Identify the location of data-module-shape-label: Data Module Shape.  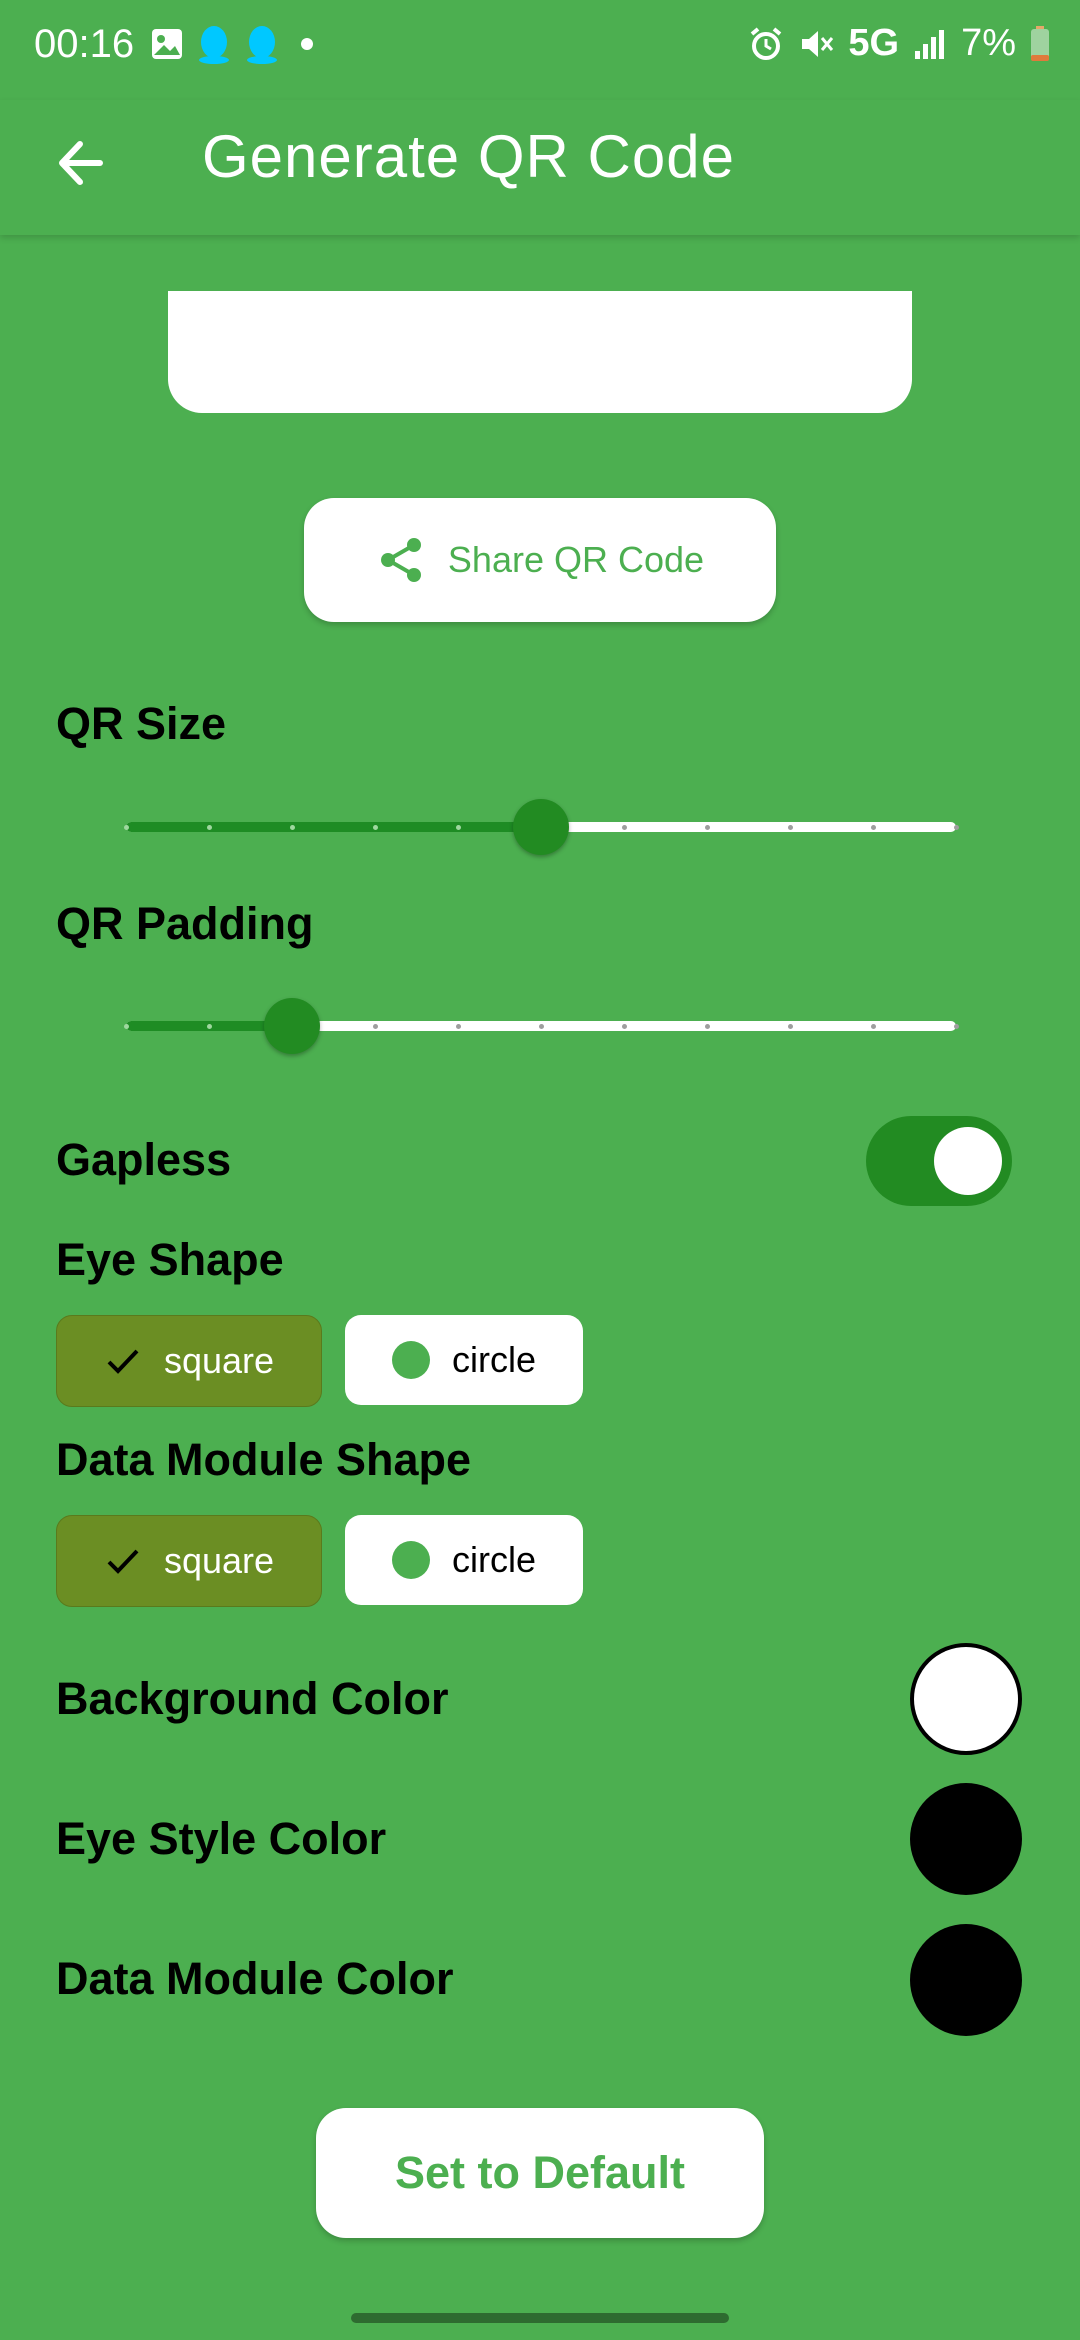
(264, 1459).